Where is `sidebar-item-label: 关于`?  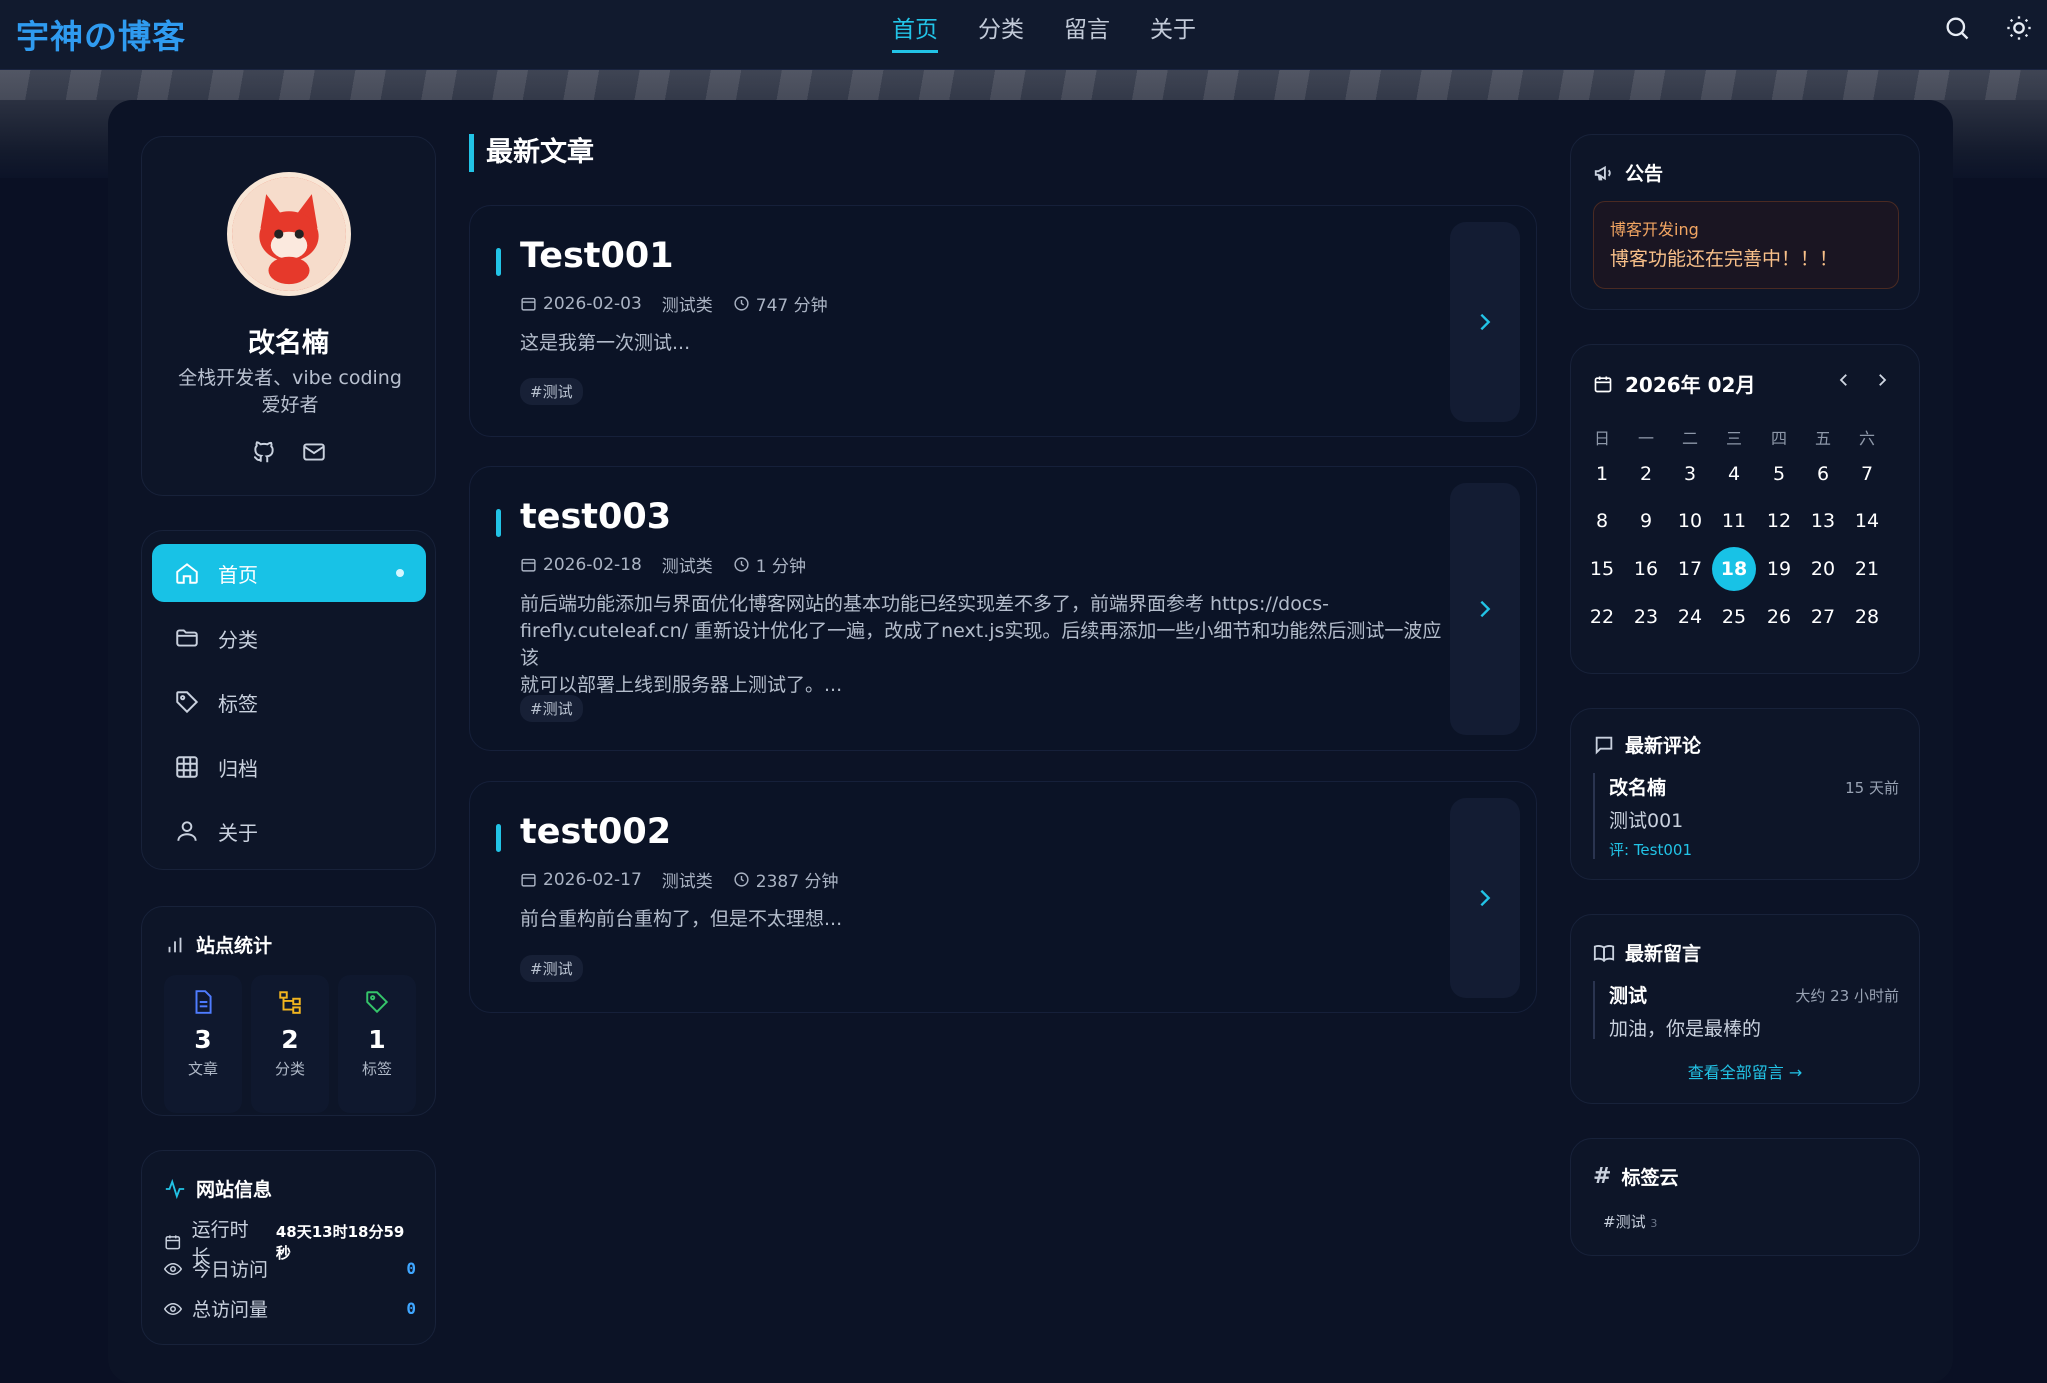
sidebar-item-label: 关于 is located at coordinates (238, 832).